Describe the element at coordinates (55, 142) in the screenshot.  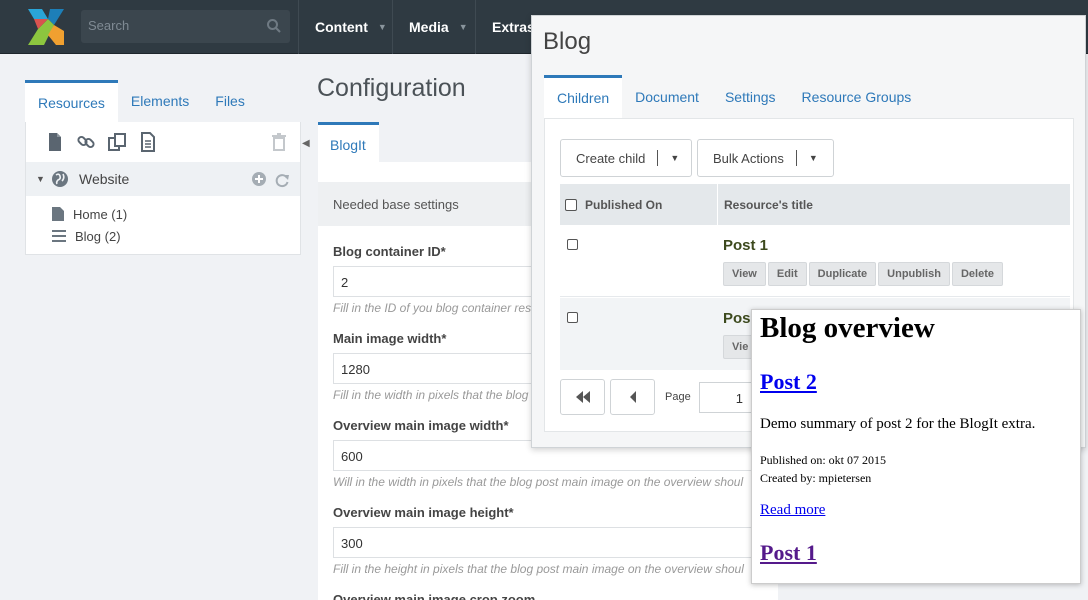
I see `new-document-icon` at that location.